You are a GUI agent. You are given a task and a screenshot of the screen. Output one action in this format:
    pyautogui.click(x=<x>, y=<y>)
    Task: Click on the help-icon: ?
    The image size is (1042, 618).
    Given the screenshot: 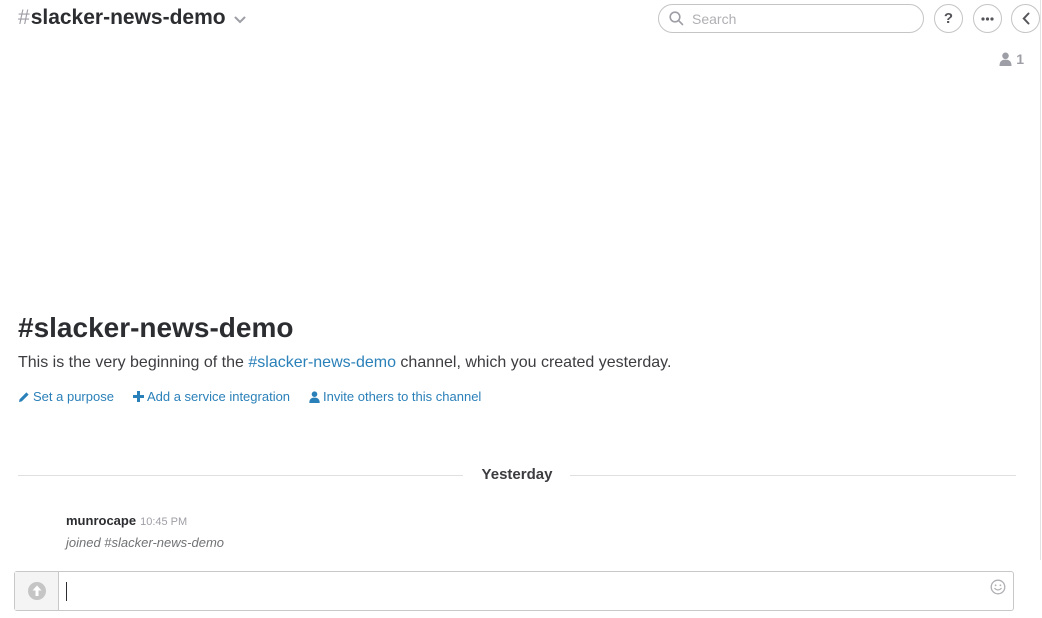 What is the action you would take?
    pyautogui.click(x=948, y=18)
    